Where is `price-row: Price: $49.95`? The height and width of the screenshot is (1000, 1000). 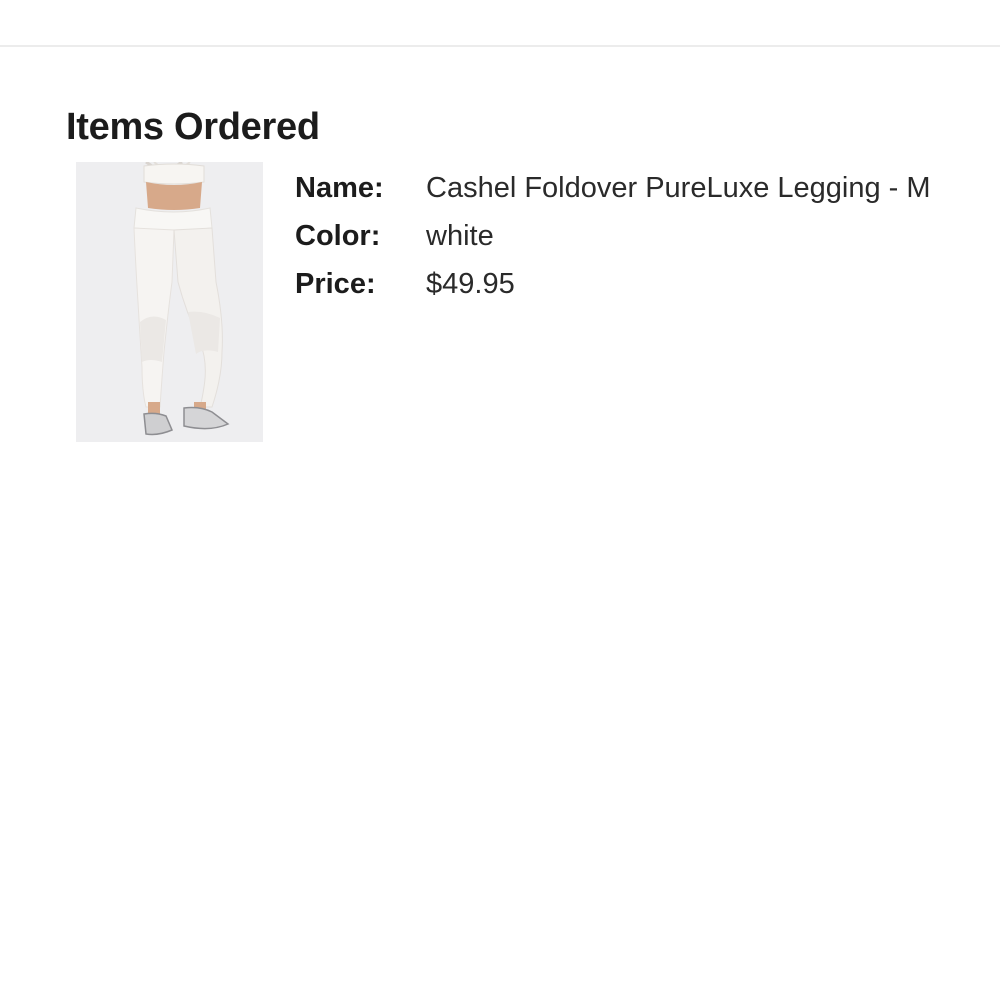
price-row: Price: $49.95 is located at coordinates (625, 284).